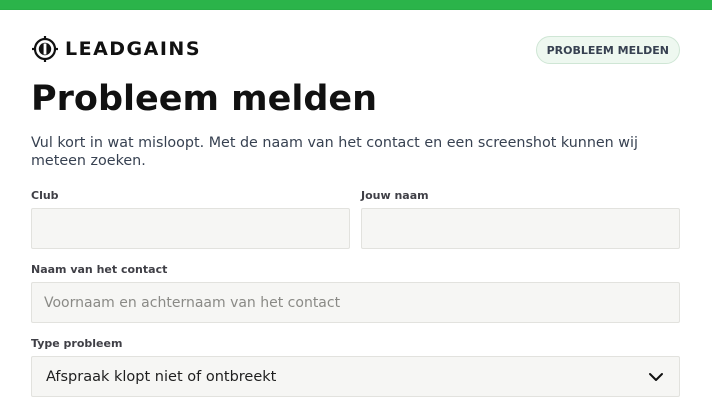 Image resolution: width=712 pixels, height=404 pixels. Describe the element at coordinates (355, 376) in the screenshot. I see `problem-type-select: Afspraak klopt niet of ontbreekt` at that location.